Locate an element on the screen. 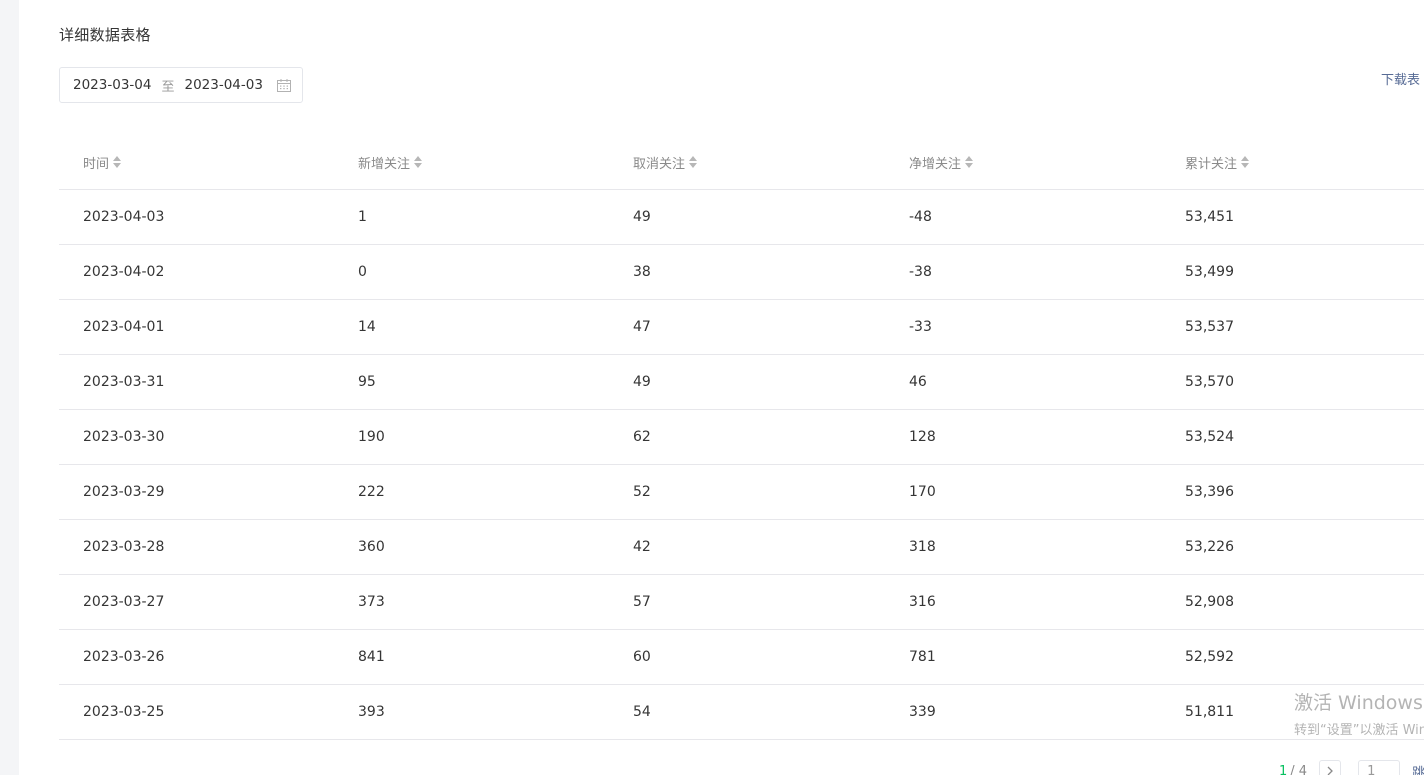 The width and height of the screenshot is (1424, 775). table-header: 时间 新增关注 取消关注 净增关注 累计关注 is located at coordinates (741, 162).